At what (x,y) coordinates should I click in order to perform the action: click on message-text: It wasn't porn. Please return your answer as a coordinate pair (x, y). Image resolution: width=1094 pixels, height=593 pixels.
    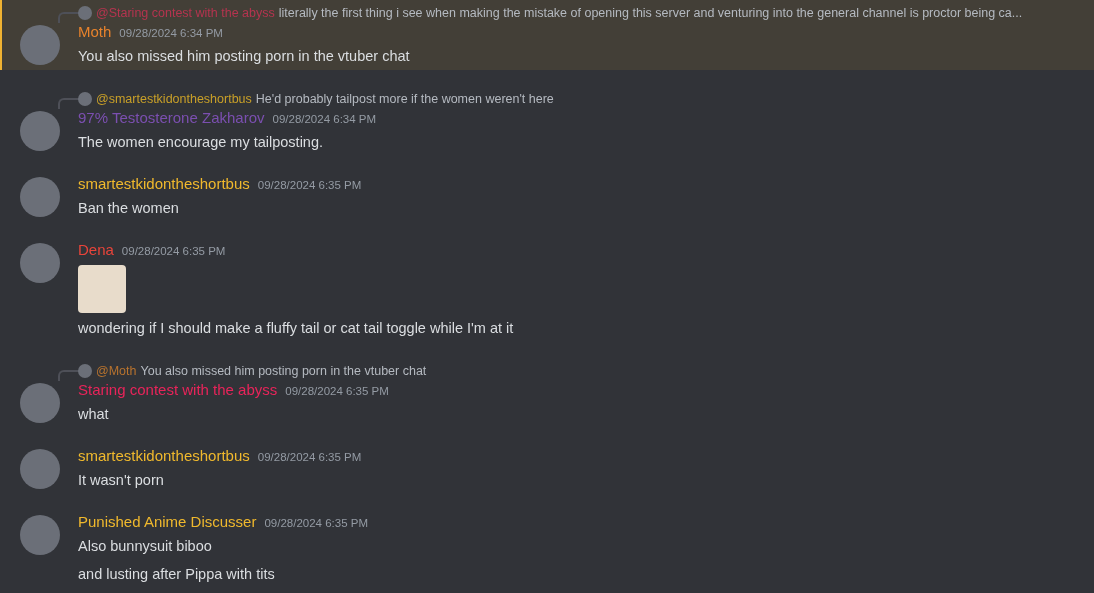
    Looking at the image, I should click on (121, 480).